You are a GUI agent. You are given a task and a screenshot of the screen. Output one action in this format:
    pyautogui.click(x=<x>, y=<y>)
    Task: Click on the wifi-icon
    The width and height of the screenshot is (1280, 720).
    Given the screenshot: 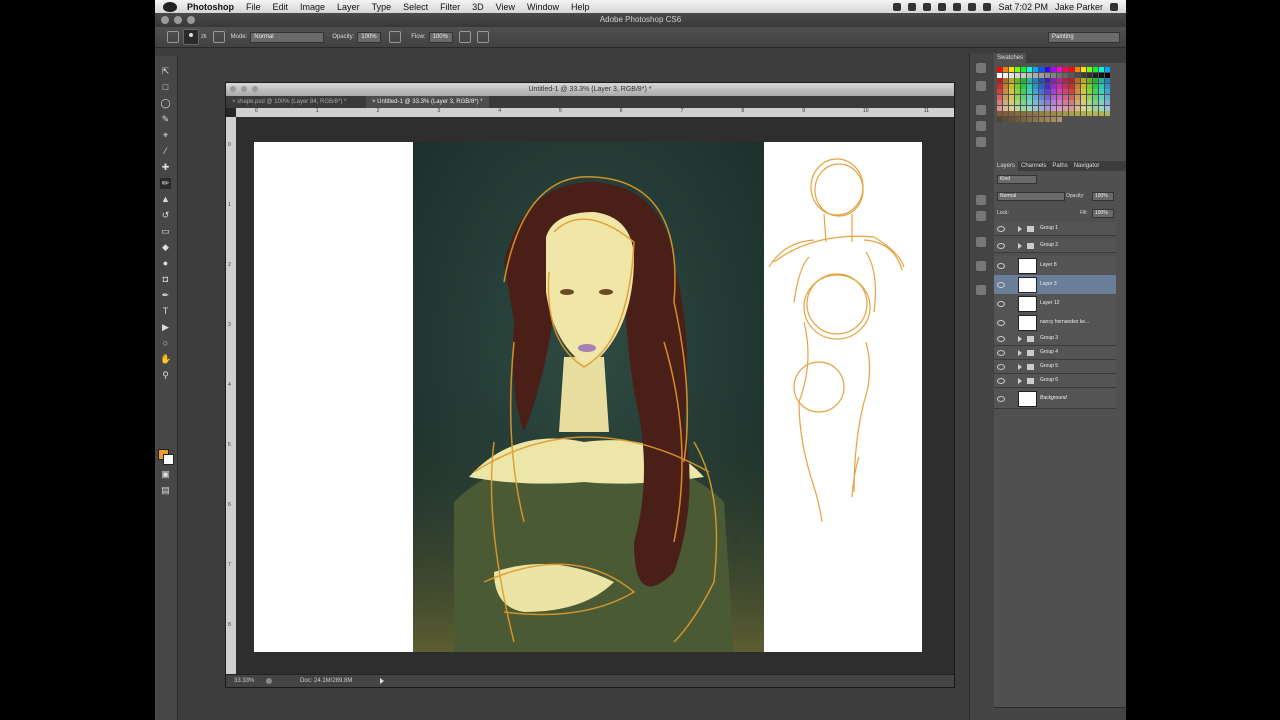 What is the action you would take?
    pyautogui.click(x=972, y=6)
    